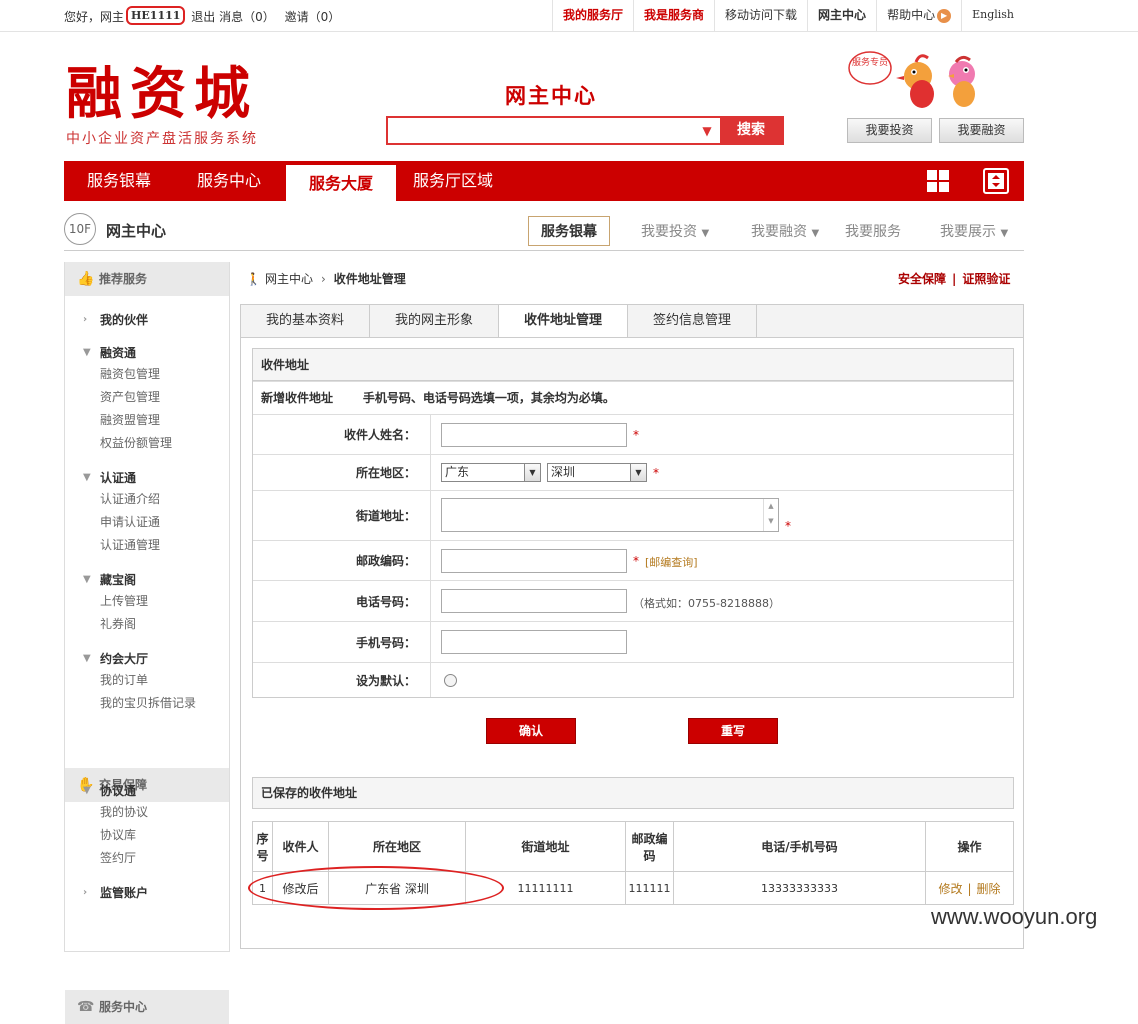 This screenshot has width=1138, height=1024. I want to click on street-address-textarea: ▲ ▼, so click(610, 515).